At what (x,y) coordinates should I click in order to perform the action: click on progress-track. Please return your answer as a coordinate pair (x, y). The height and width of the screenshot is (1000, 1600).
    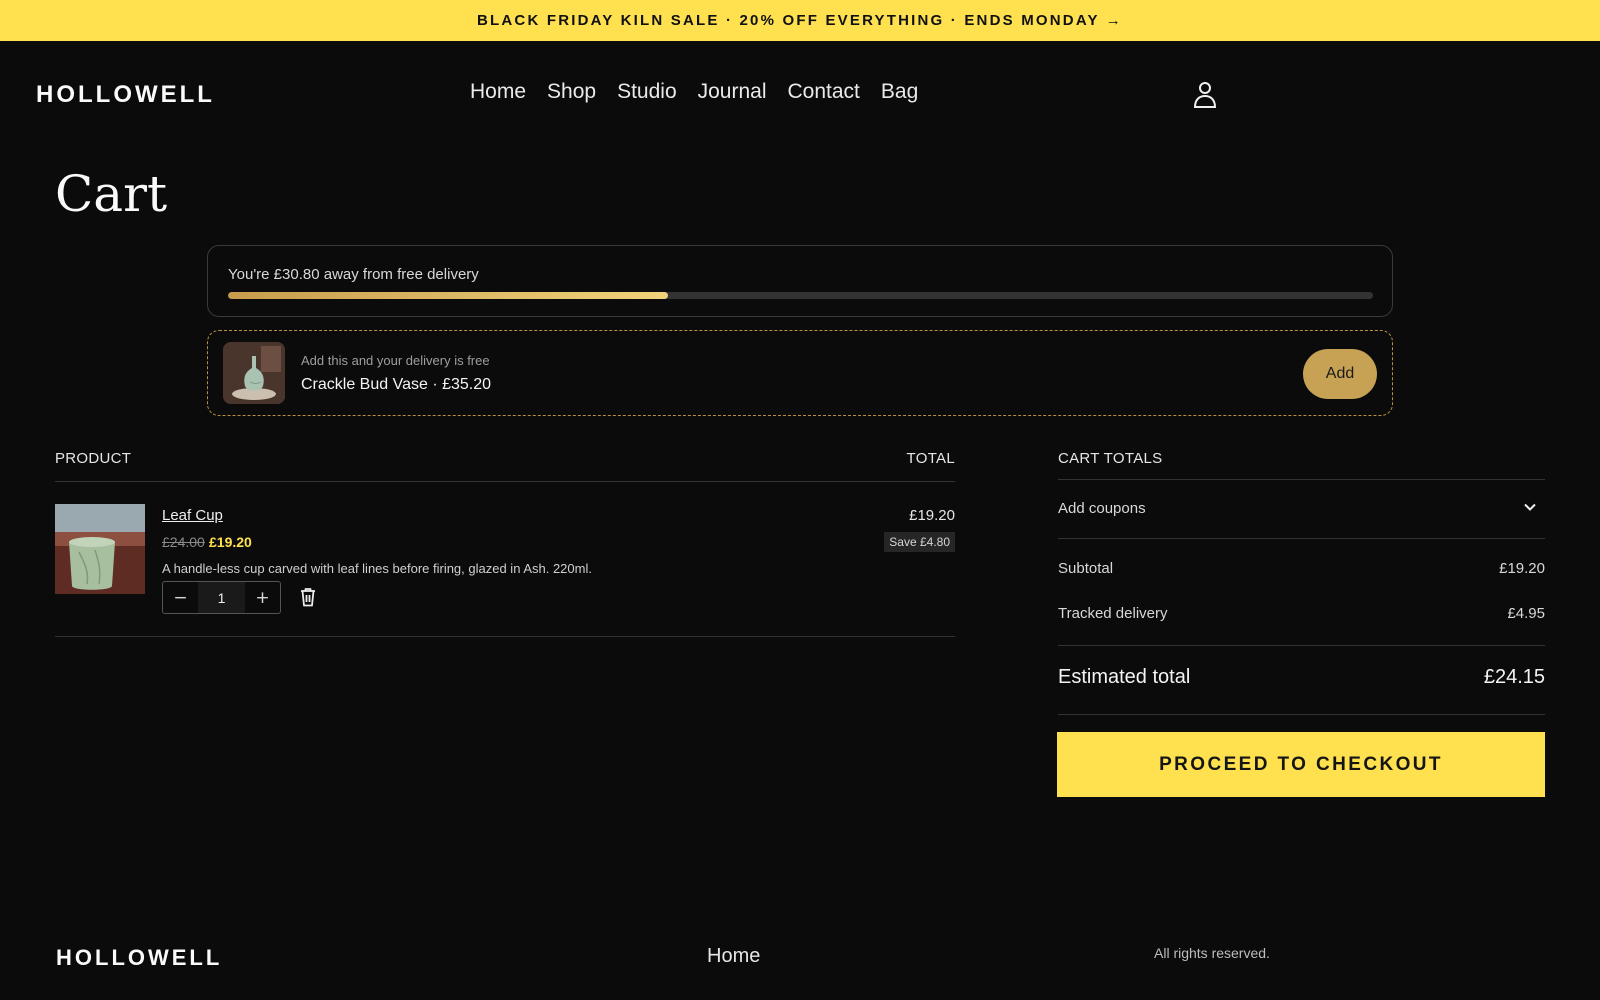
    Looking at the image, I should click on (800, 295).